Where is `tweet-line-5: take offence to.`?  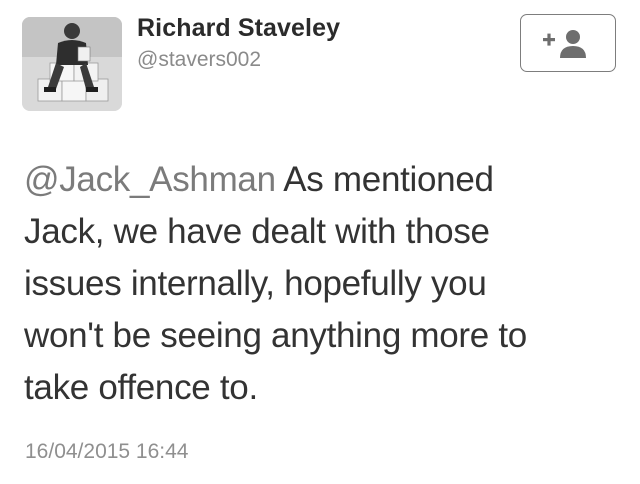 tweet-line-5: take offence to. is located at coordinates (141, 387).